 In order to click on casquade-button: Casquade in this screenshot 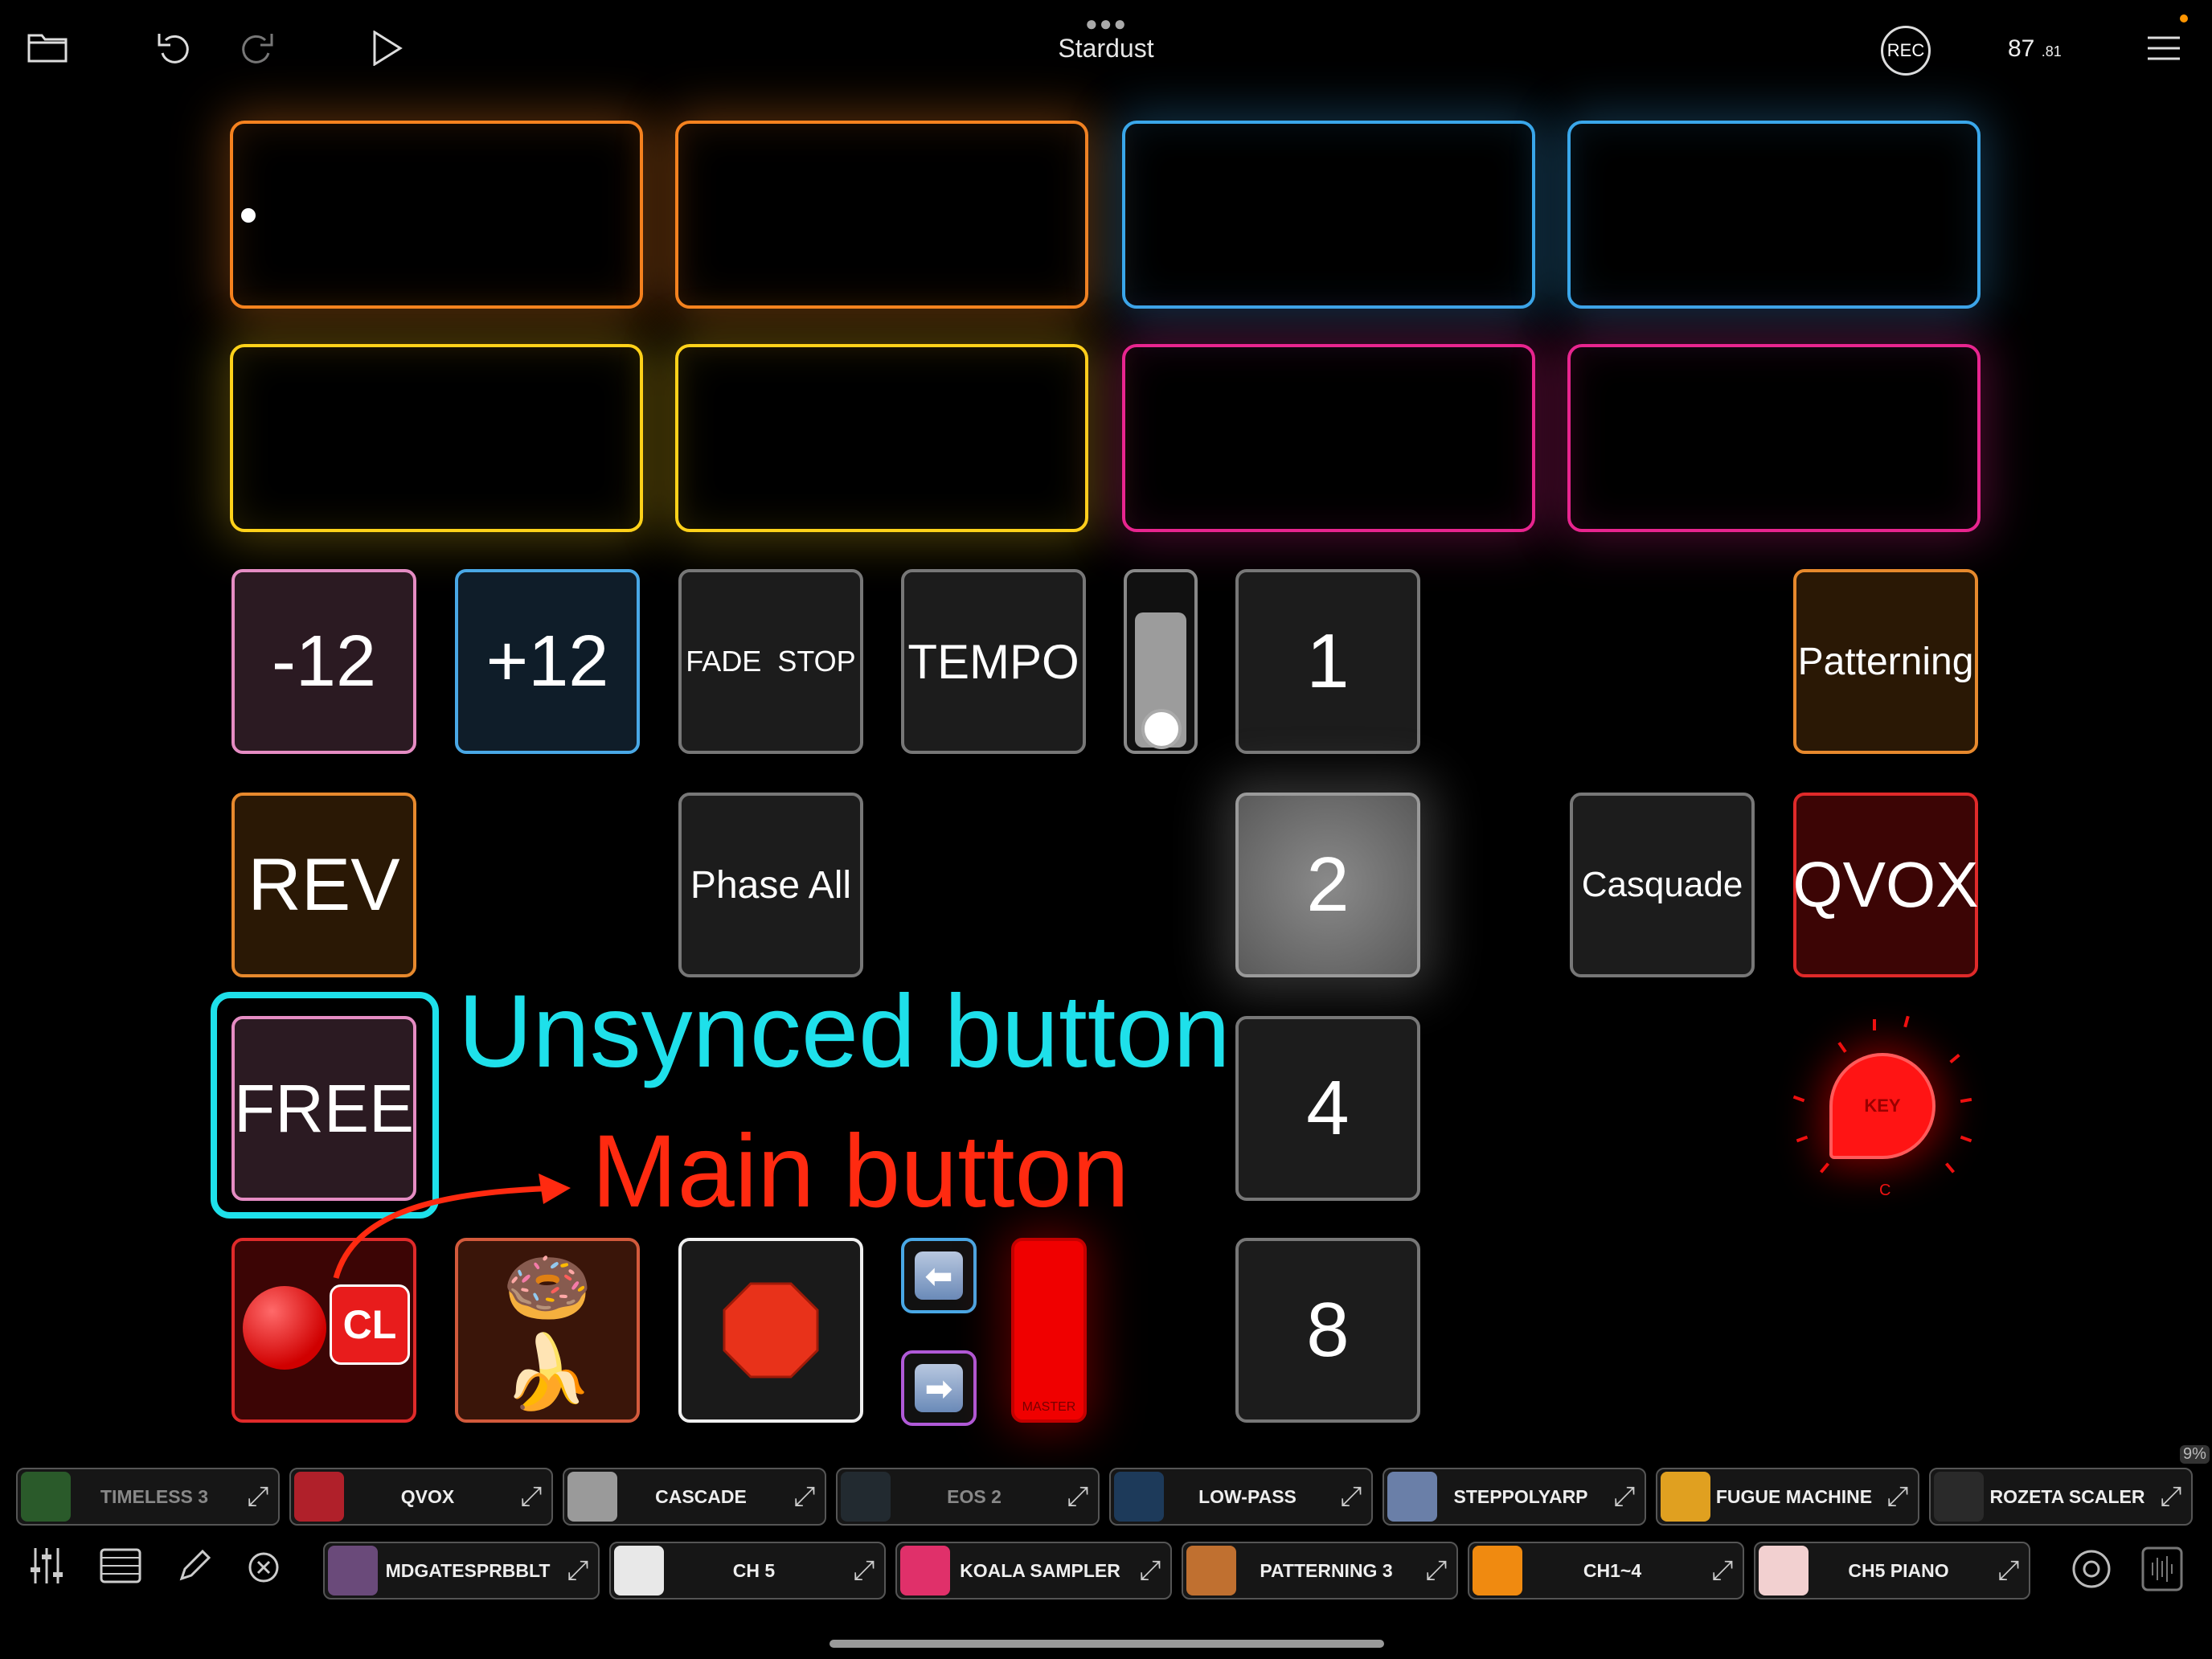, I will do `click(1663, 885)`.